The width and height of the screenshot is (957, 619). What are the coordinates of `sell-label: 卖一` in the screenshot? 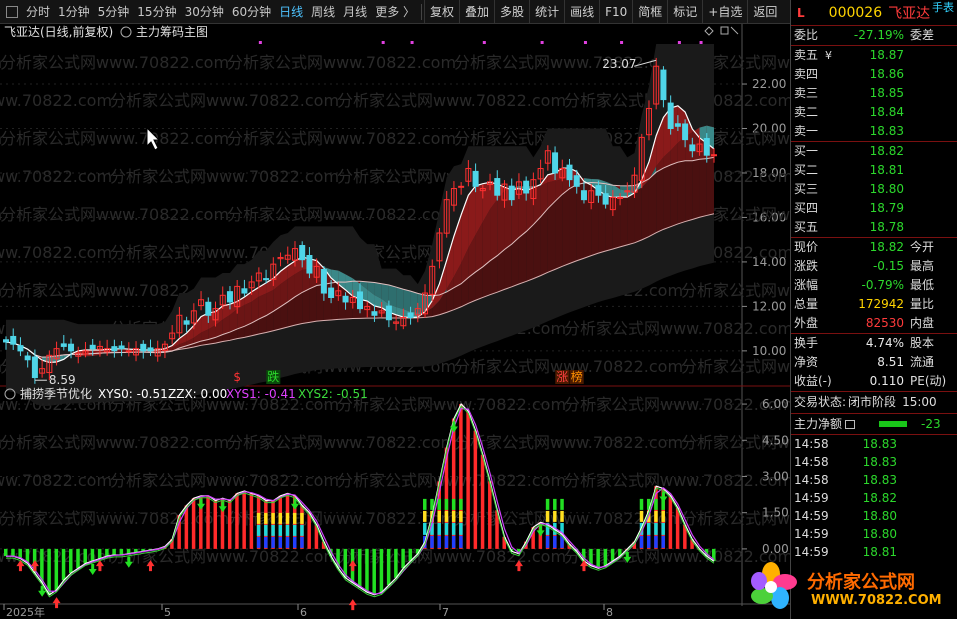 It's located at (806, 131).